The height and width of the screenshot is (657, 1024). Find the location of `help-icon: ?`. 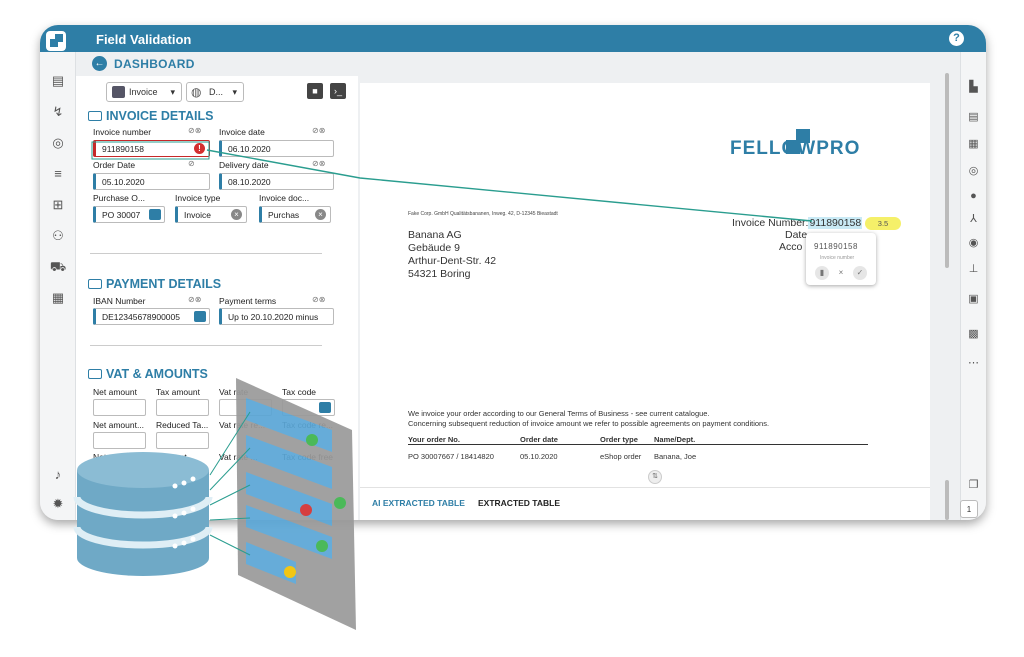

help-icon: ? is located at coordinates (956, 38).